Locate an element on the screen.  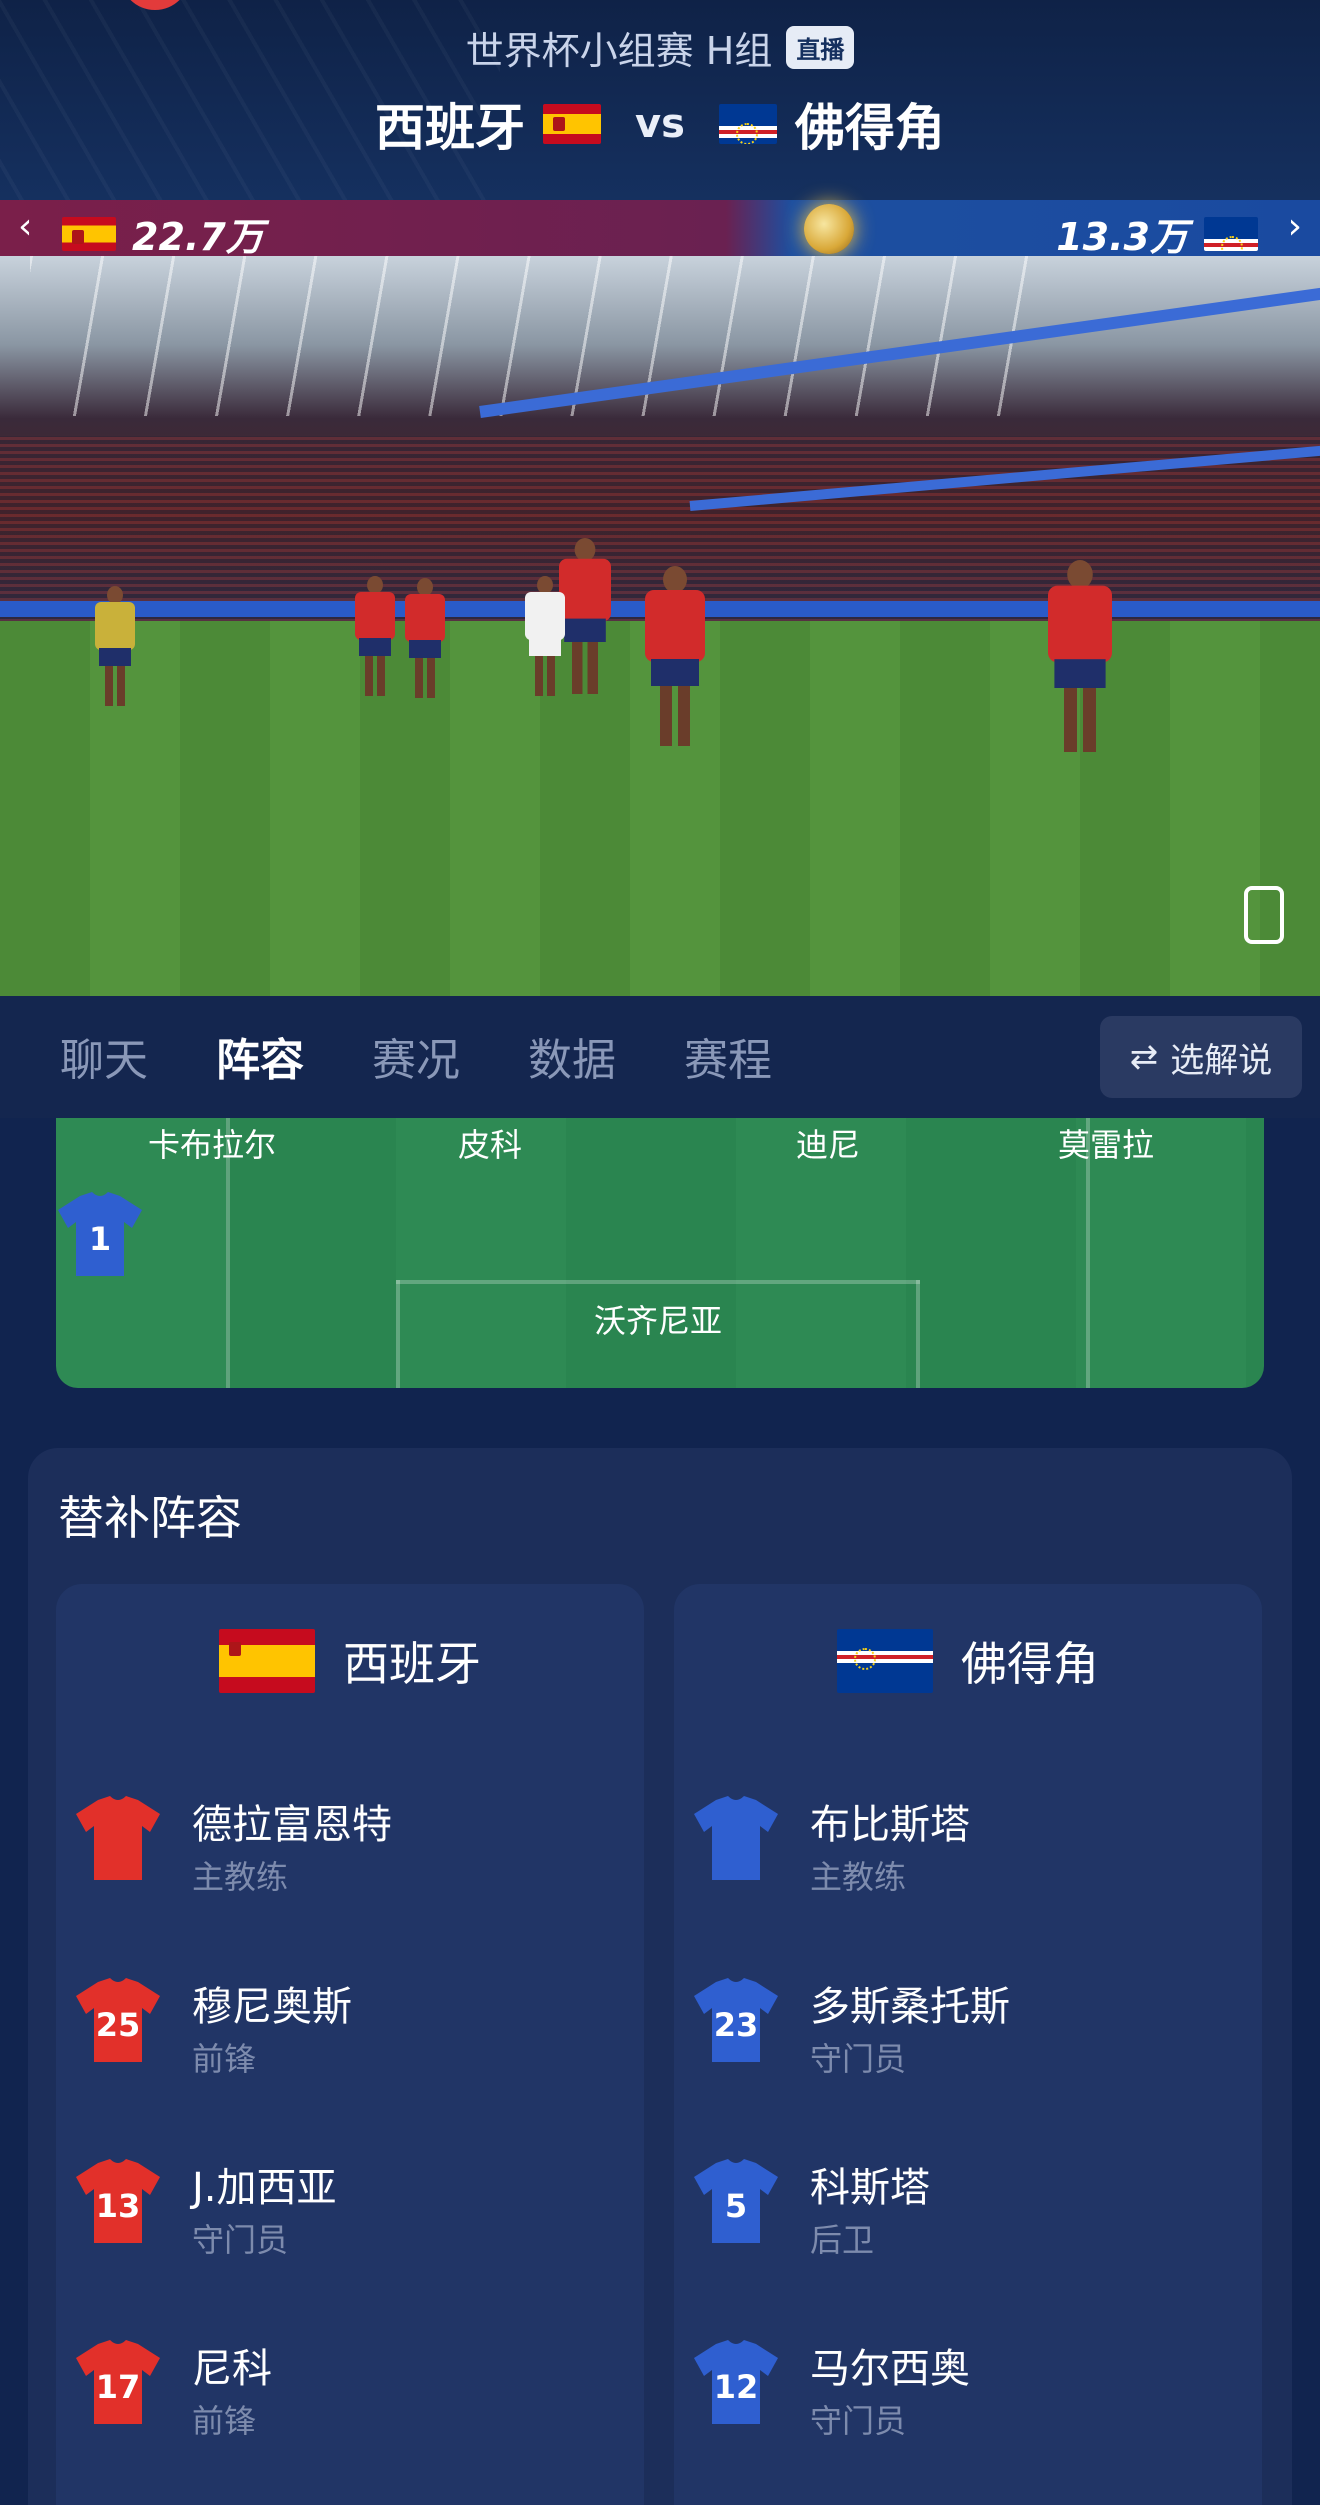
football-icon is located at coordinates (829, 229).